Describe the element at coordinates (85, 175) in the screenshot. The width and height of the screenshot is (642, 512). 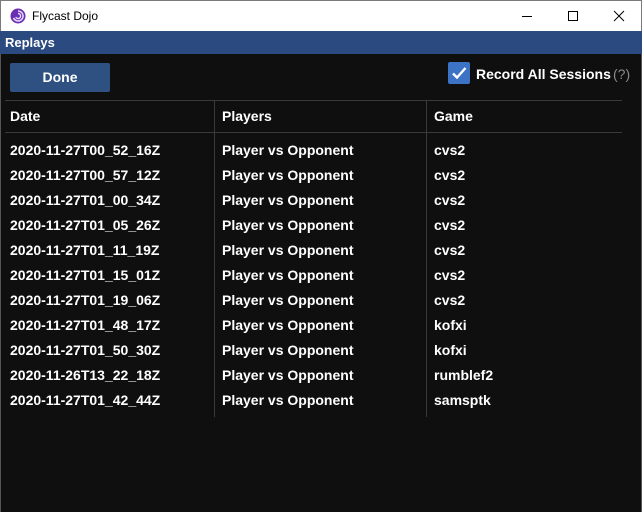
I see `date-cell: 2020-11-27T00_57_12Z` at that location.